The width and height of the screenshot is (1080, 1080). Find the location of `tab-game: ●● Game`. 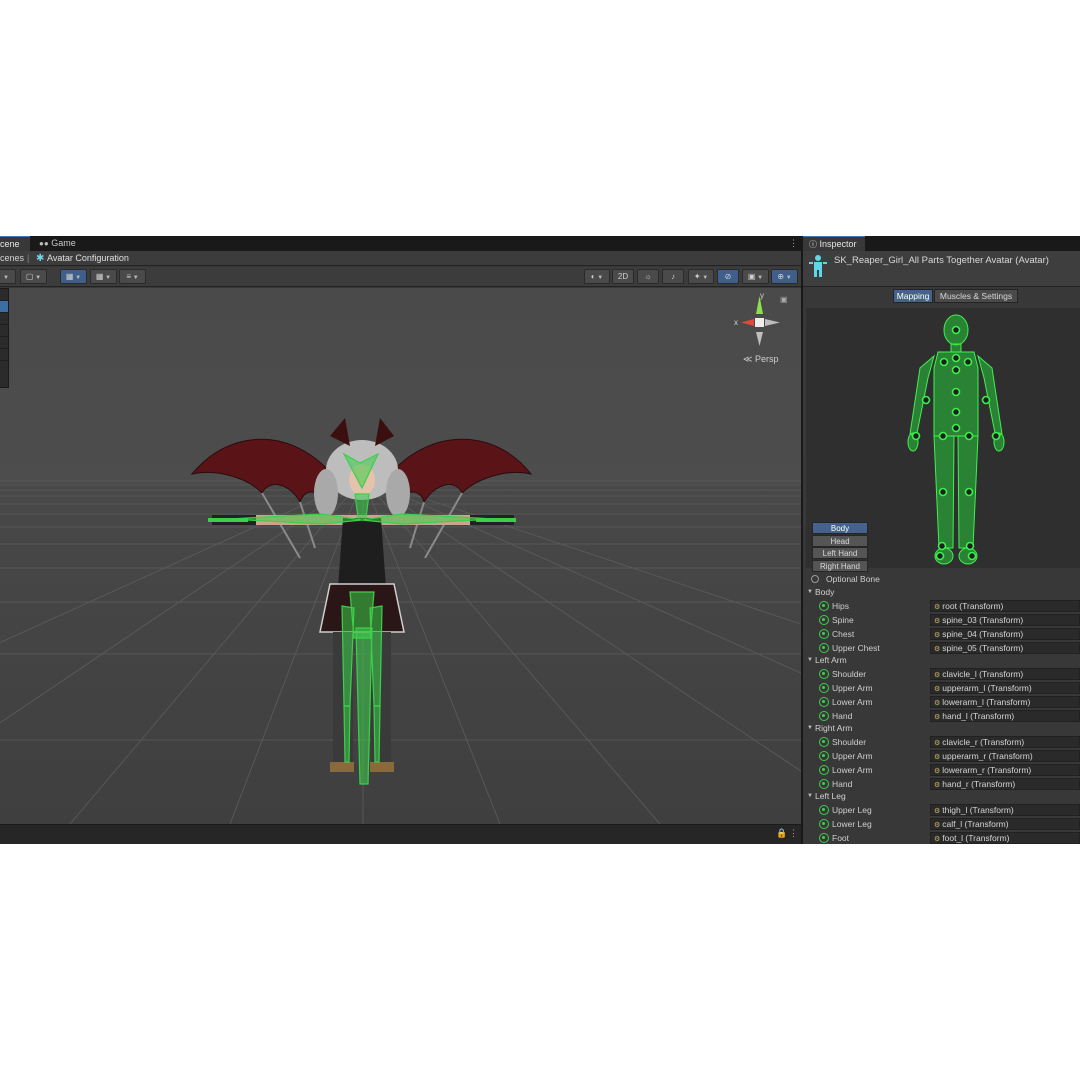

tab-game: ●● Game is located at coordinates (57, 243).